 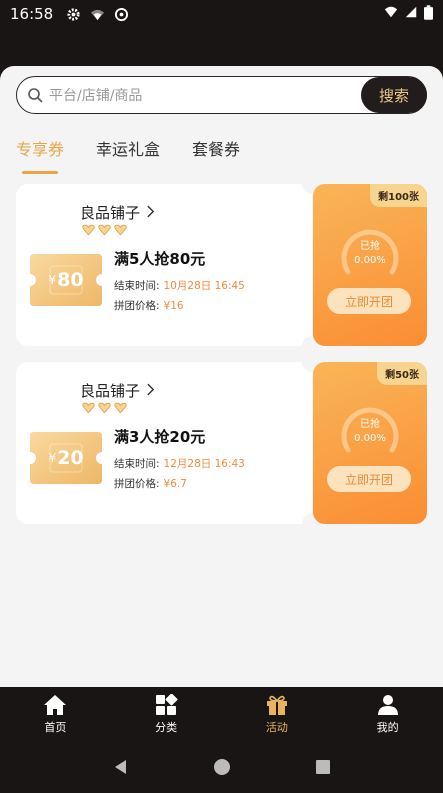 I want to click on recents-icon, so click(x=323, y=767).